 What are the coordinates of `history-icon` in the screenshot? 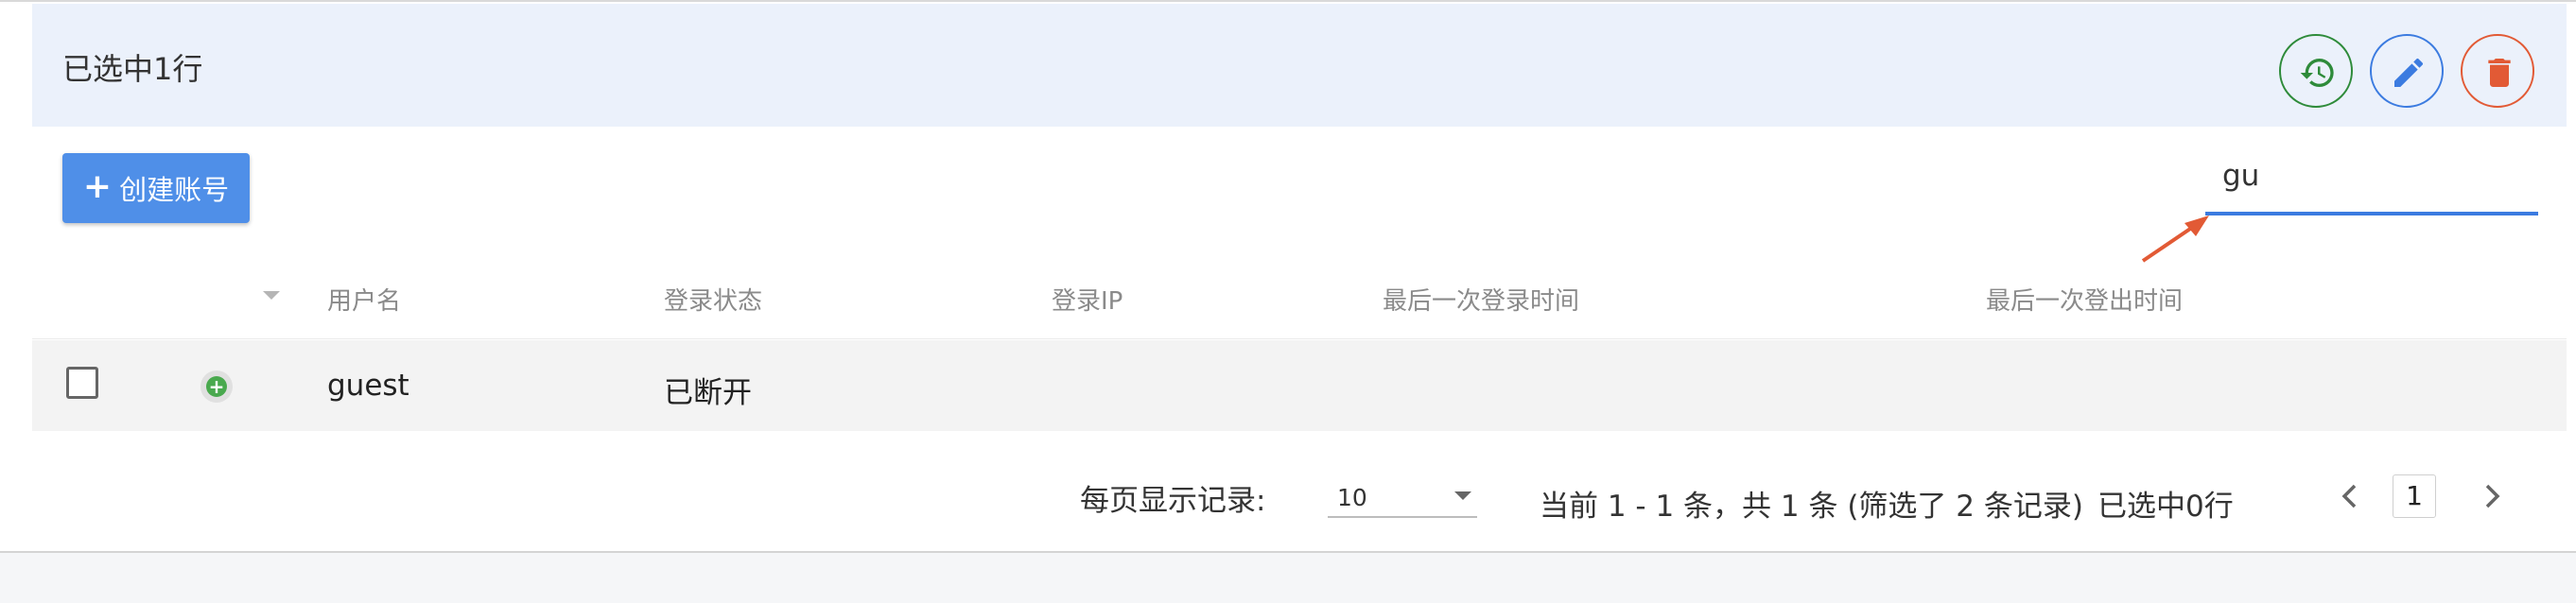 It's located at (2317, 73).